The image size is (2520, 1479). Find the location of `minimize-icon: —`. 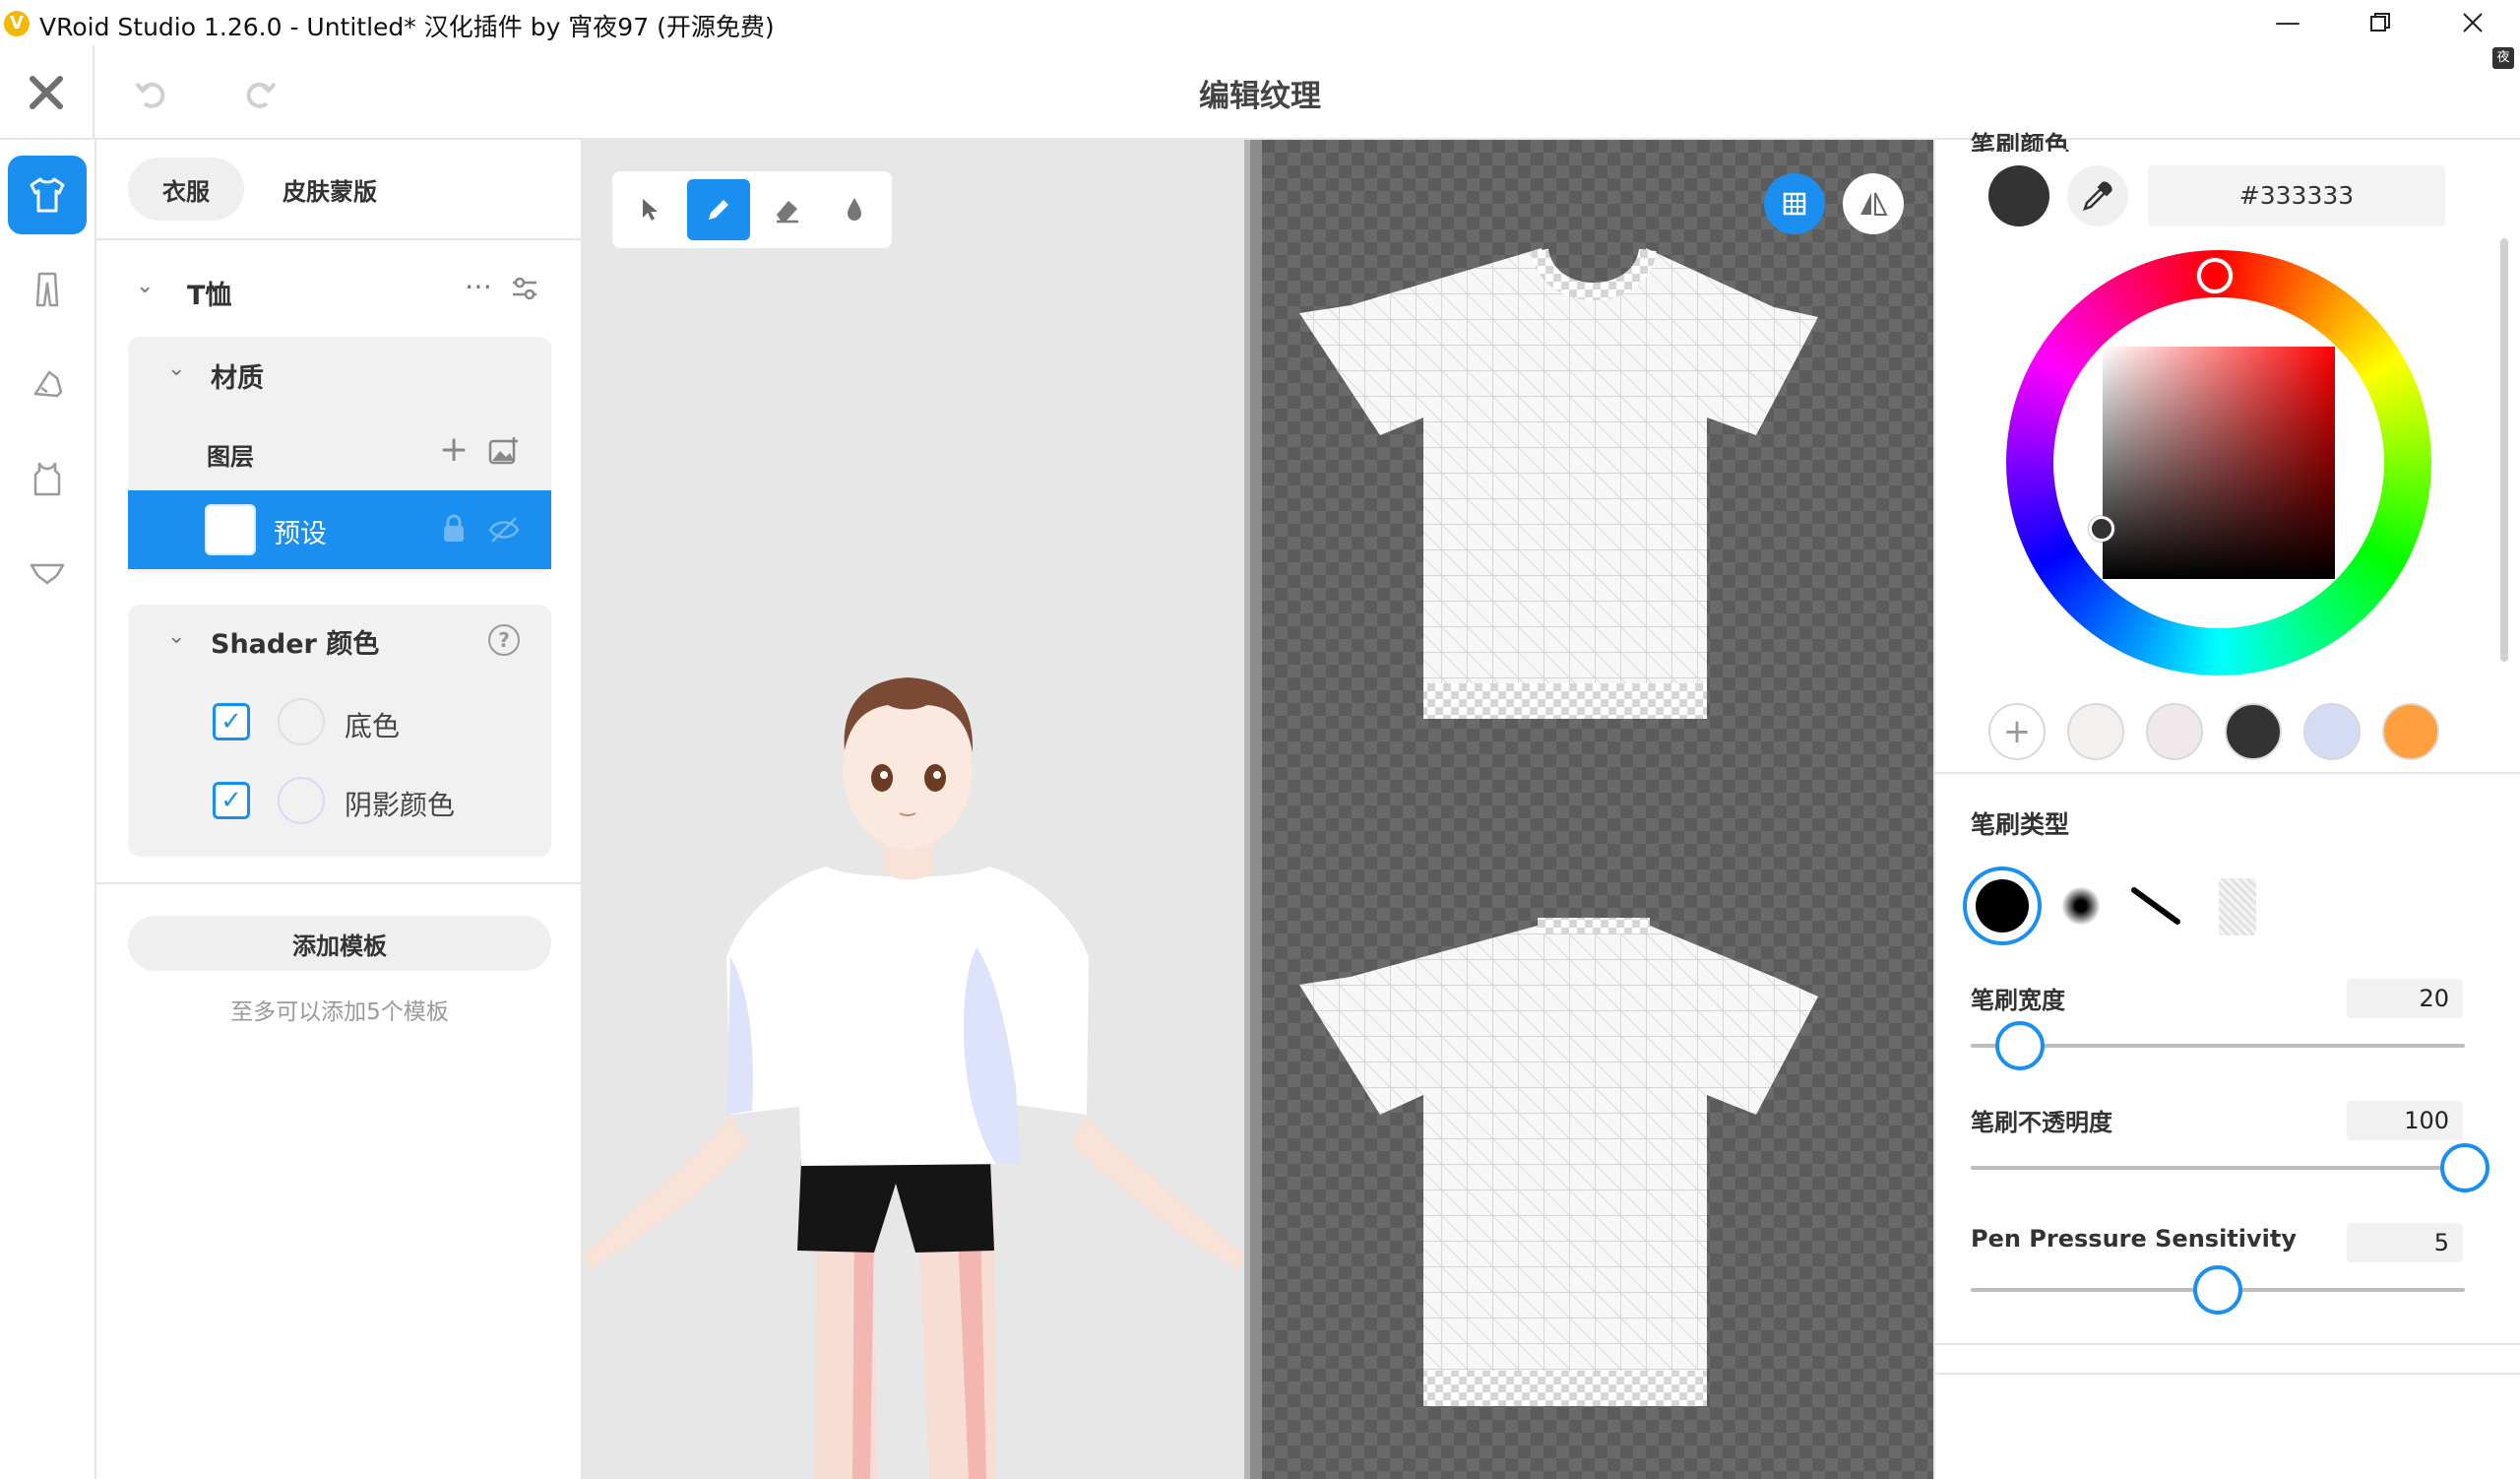

minimize-icon: — is located at coordinates (2287, 22).